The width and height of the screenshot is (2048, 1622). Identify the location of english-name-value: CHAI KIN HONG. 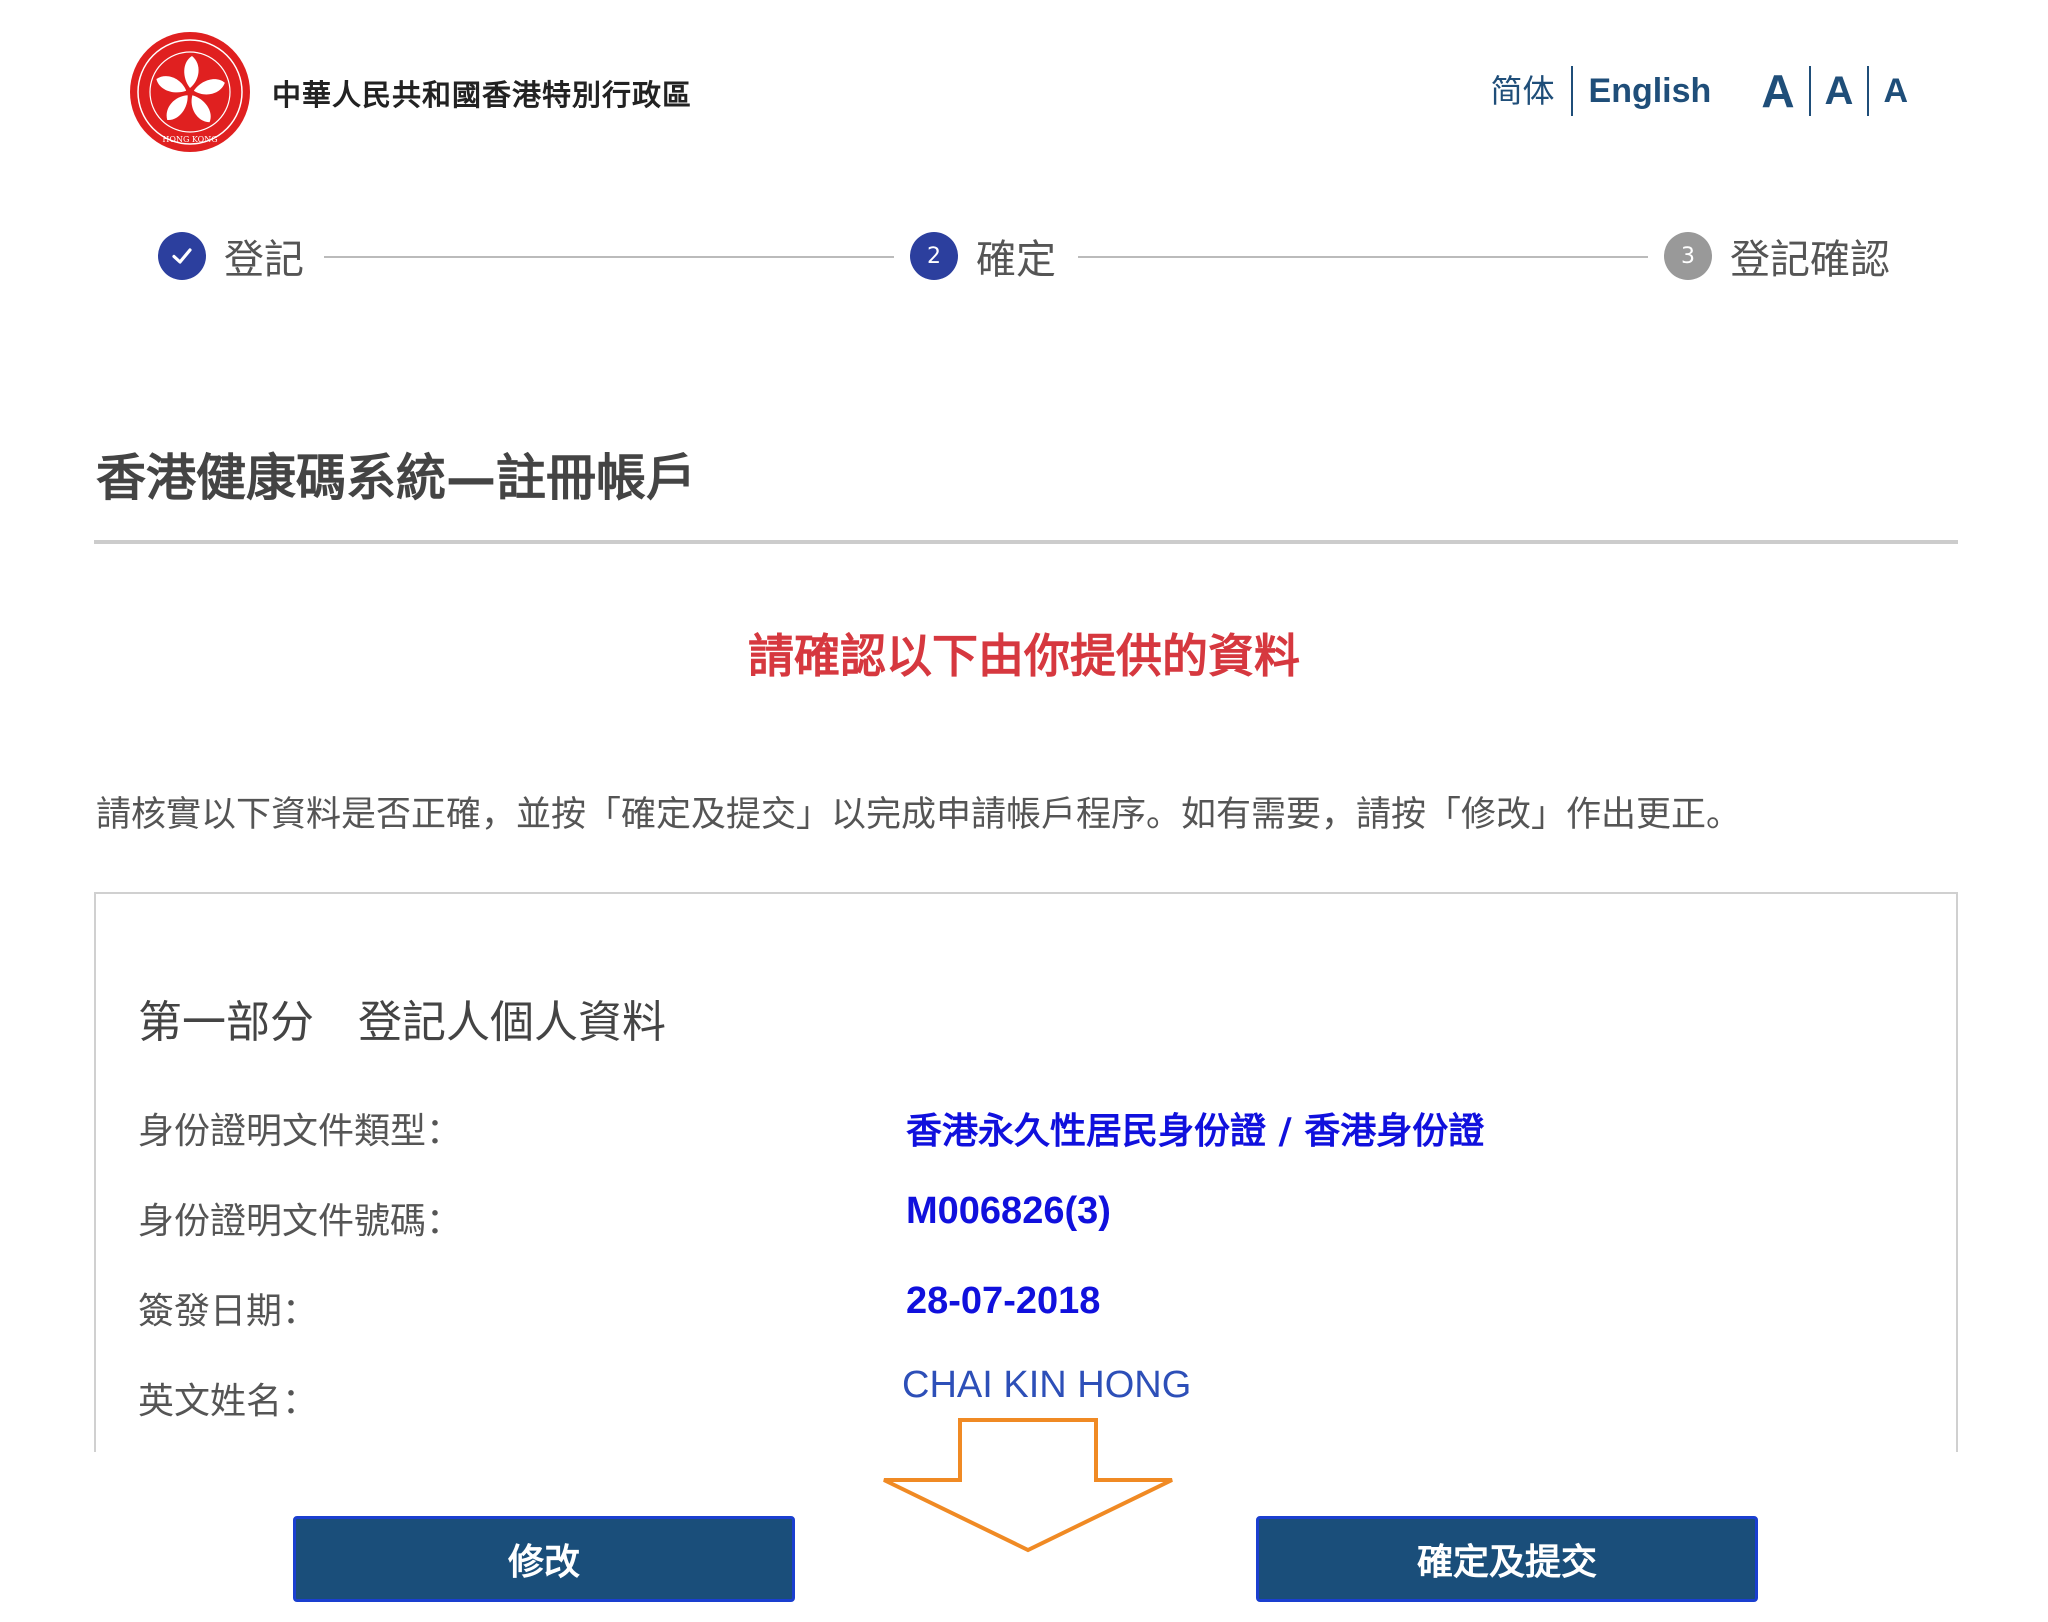
(1047, 1385).